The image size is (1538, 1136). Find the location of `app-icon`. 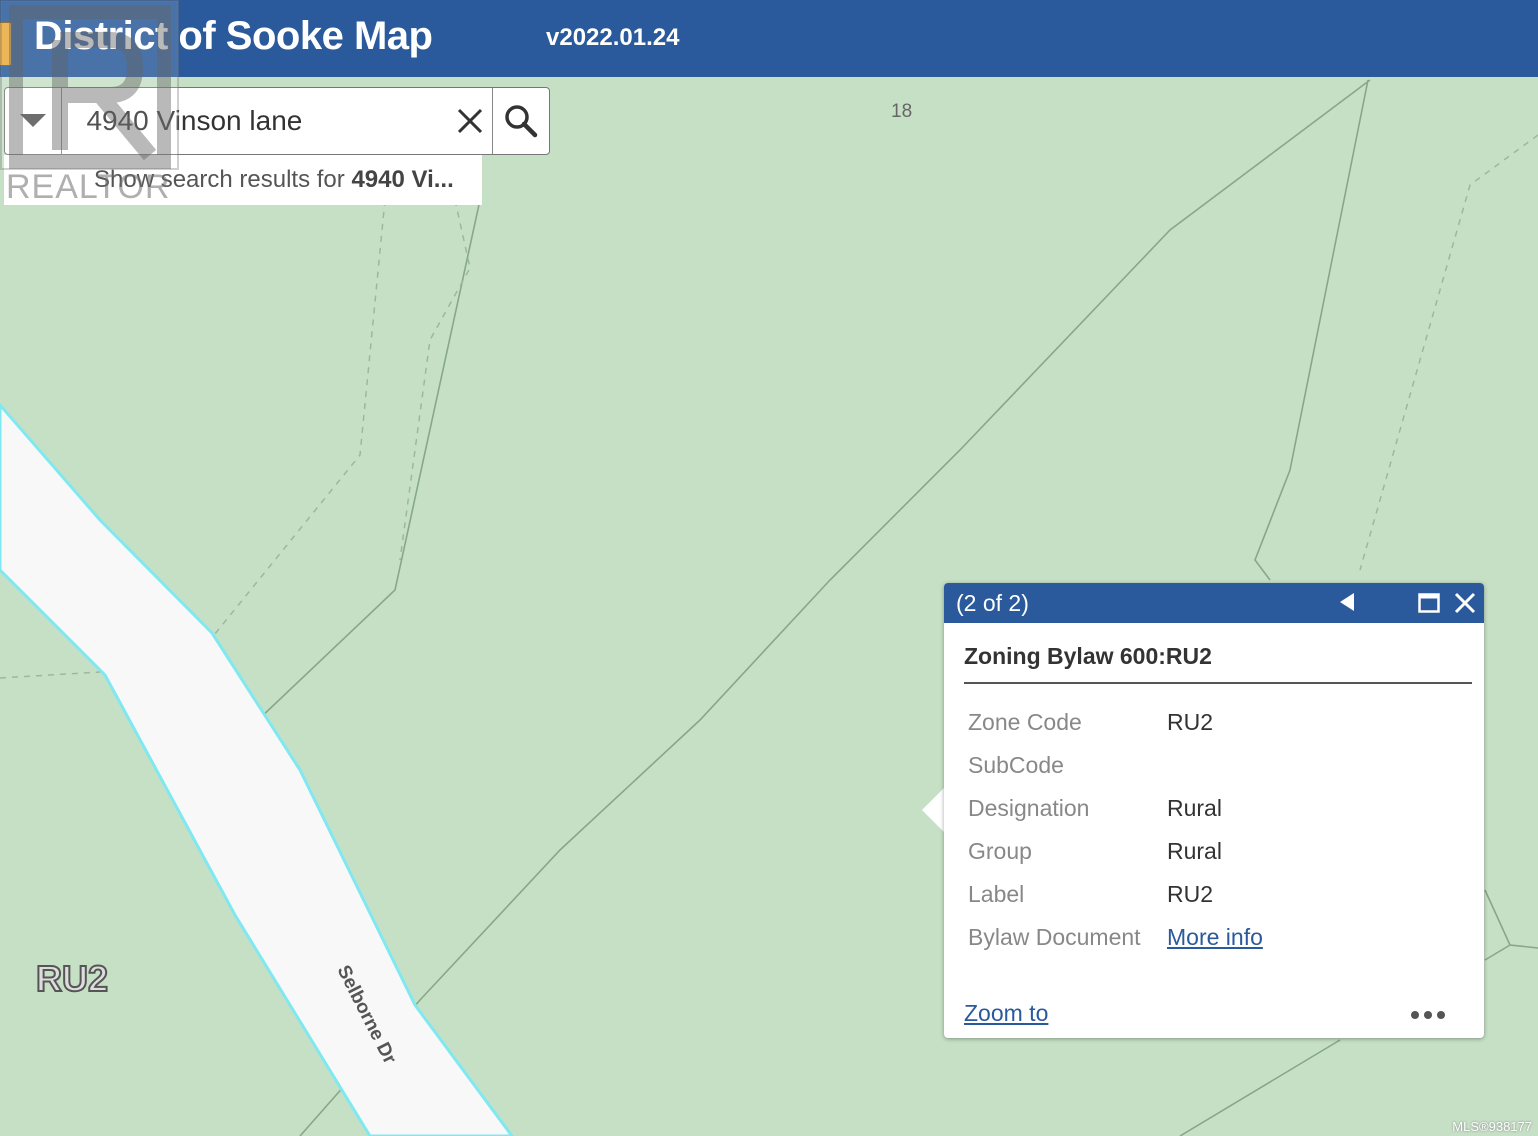

app-icon is located at coordinates (6, 44).